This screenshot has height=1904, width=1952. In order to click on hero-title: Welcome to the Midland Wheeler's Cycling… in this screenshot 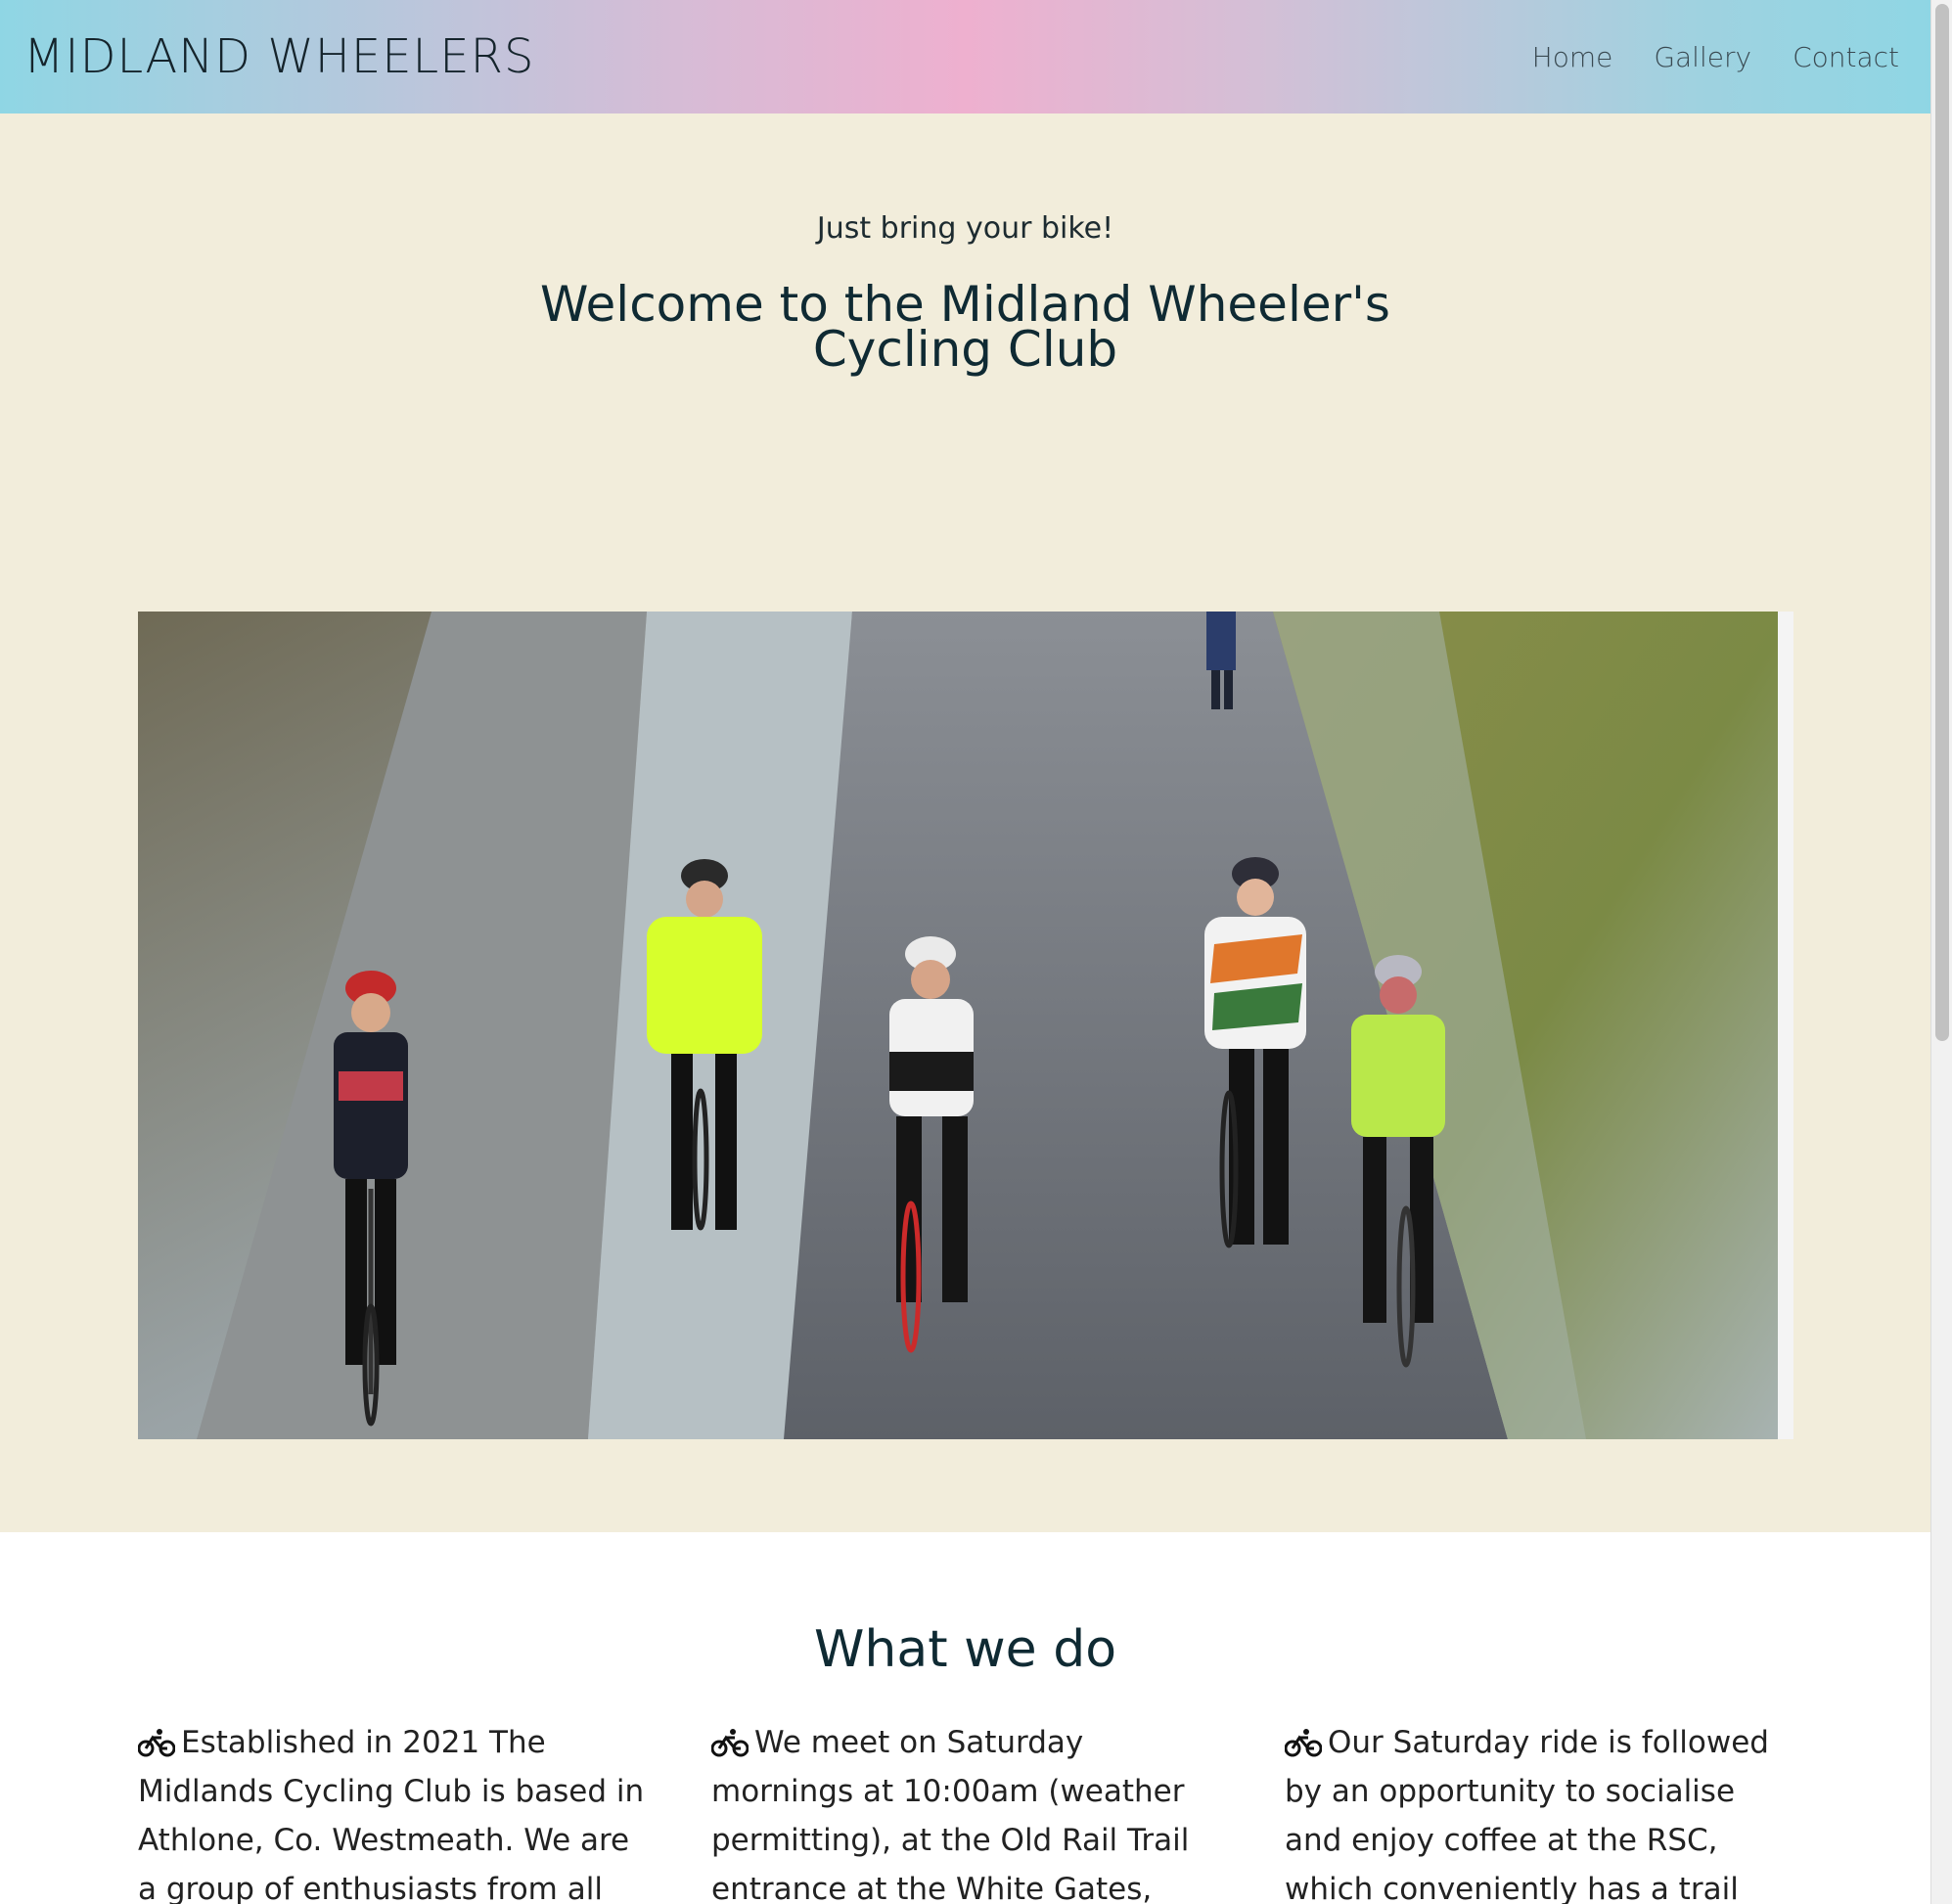, I will do `click(965, 327)`.